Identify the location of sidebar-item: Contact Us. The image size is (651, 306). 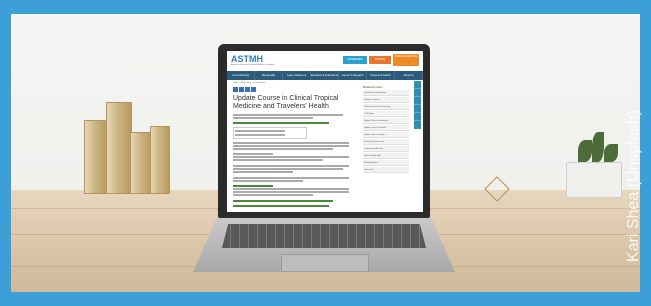
(386, 170).